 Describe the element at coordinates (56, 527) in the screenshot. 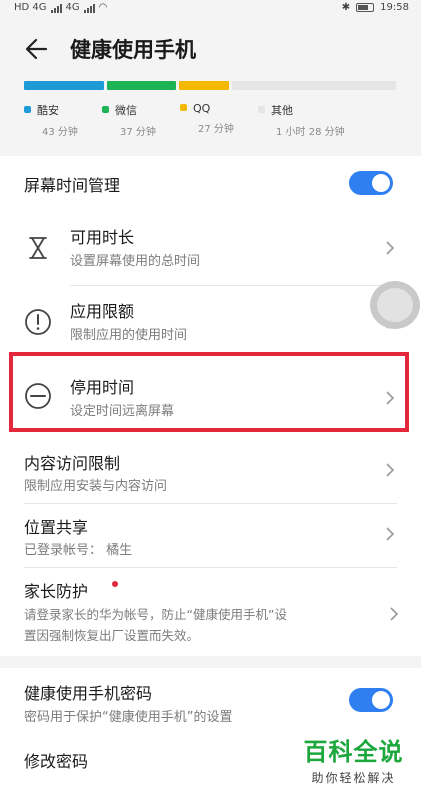

I see `row-title: 位置共享` at that location.